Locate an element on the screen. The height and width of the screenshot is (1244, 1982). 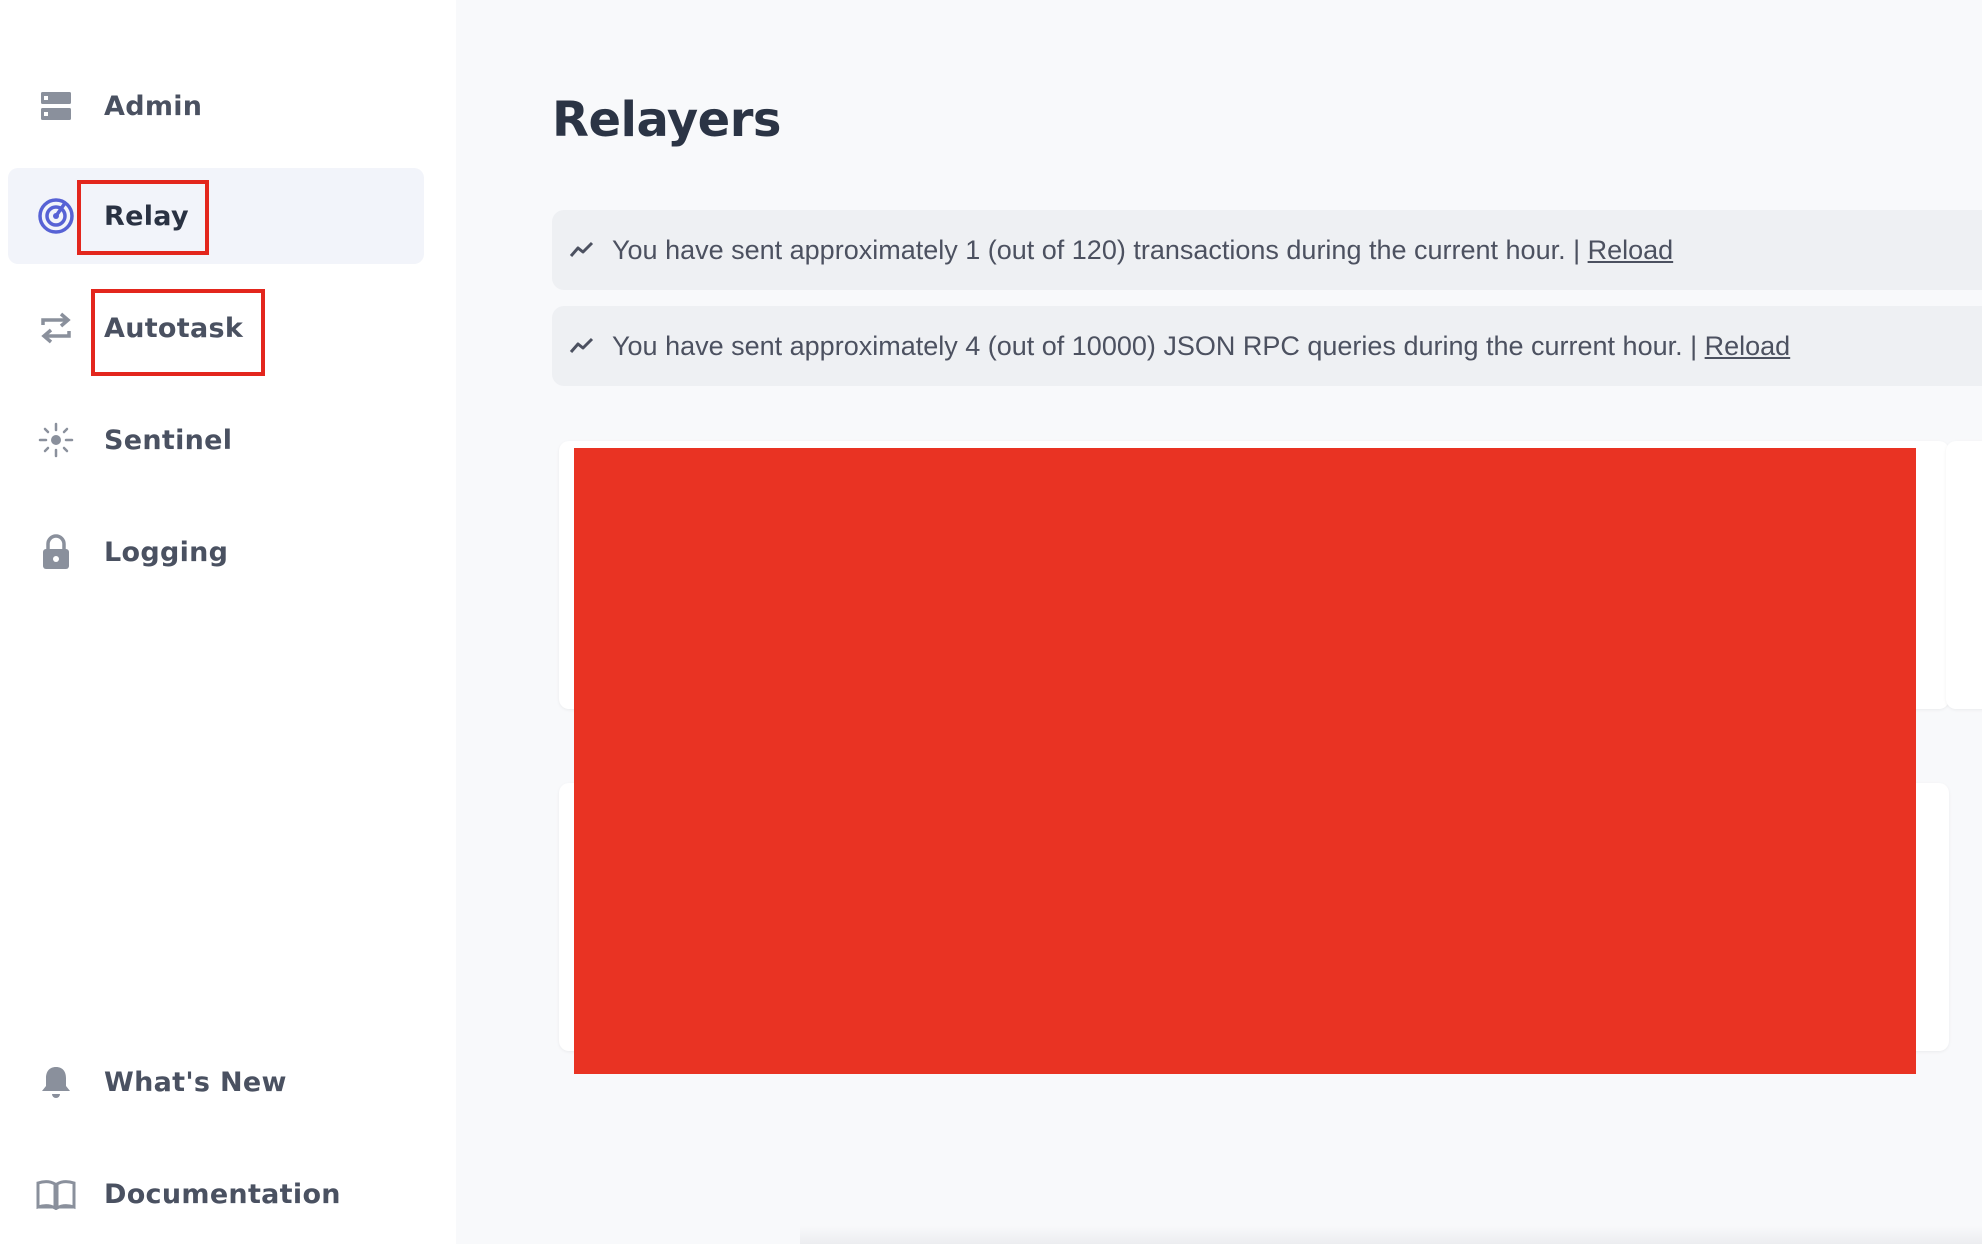
sidebar-item-label: Autotask is located at coordinates (174, 328).